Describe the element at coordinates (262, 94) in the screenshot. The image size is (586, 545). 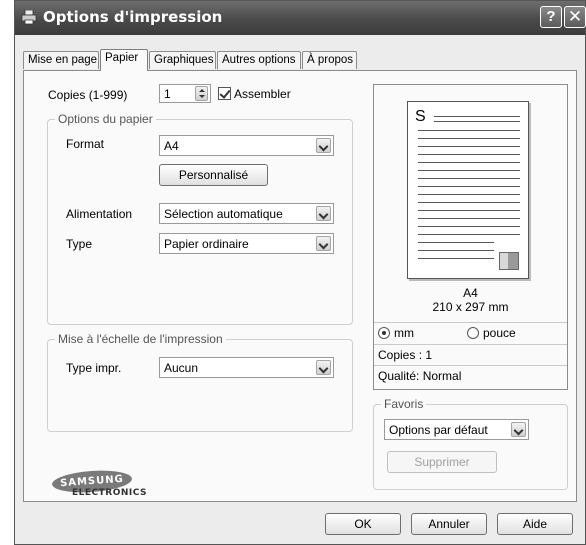
I see `collate-label: Assembler` at that location.